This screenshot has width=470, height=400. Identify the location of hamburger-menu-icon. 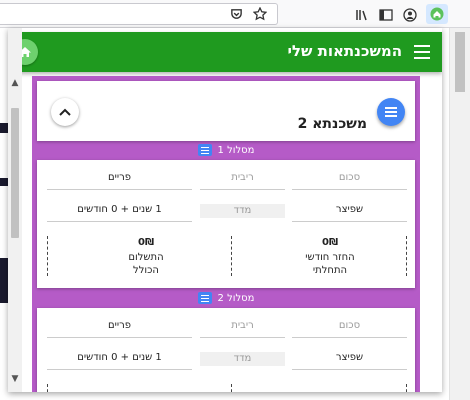
(422, 52).